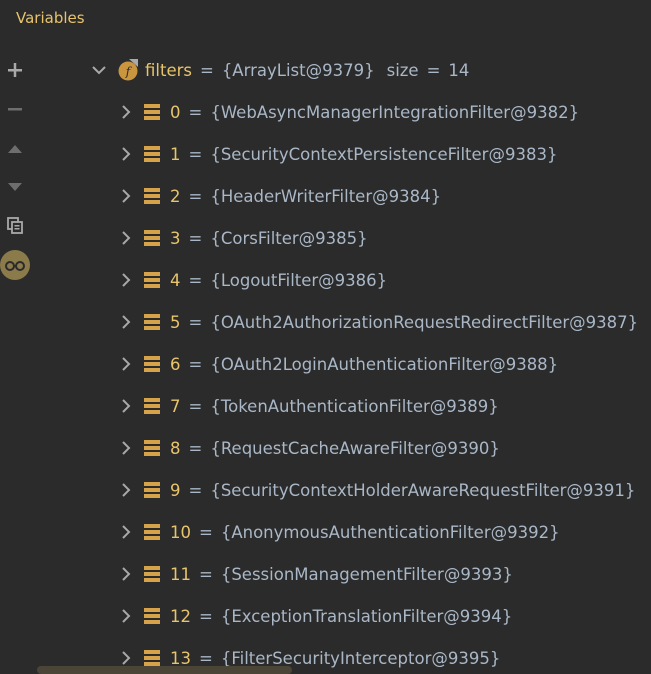 The image size is (651, 674). I want to click on element-value: {ExceptionTranslationFilter@9394}, so click(366, 616).